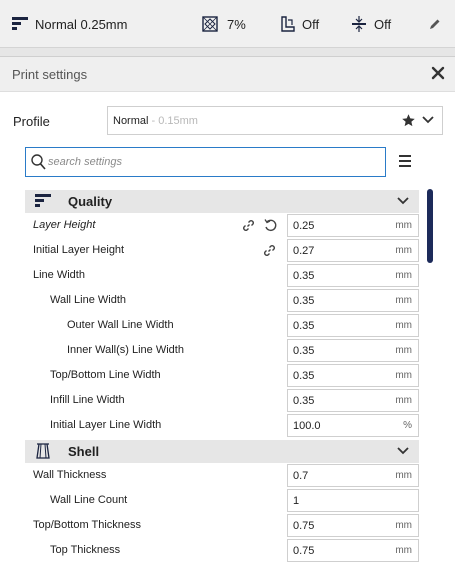 The image size is (455, 568). What do you see at coordinates (106, 425) in the screenshot?
I see `setting-label: Initial Layer Line Width` at bounding box center [106, 425].